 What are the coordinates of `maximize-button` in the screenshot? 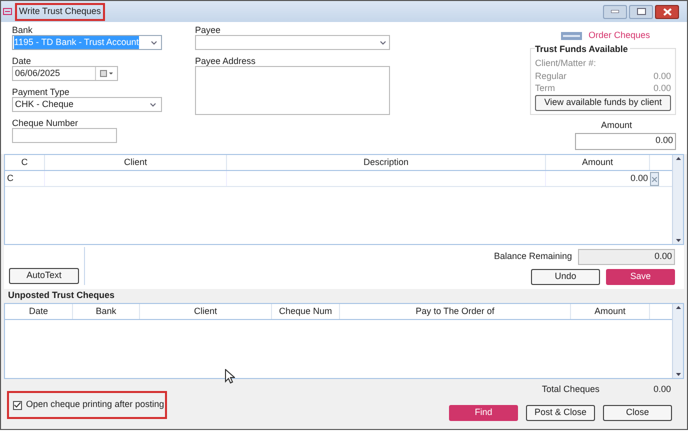 It's located at (641, 11).